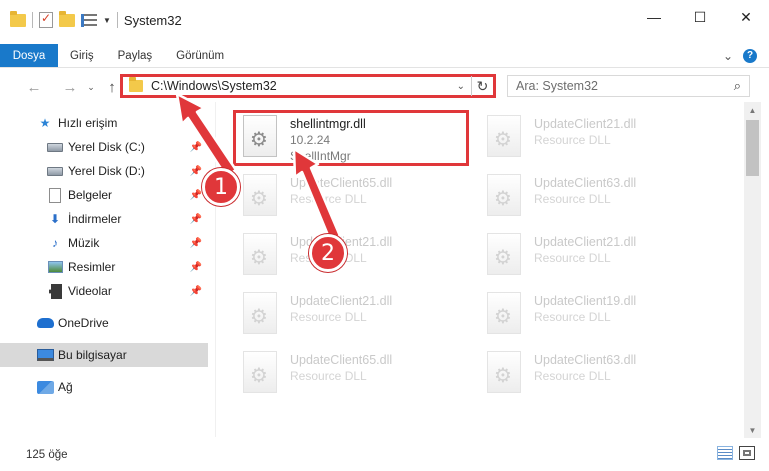  I want to click on address-path: C:\Windows\System32, so click(214, 86).